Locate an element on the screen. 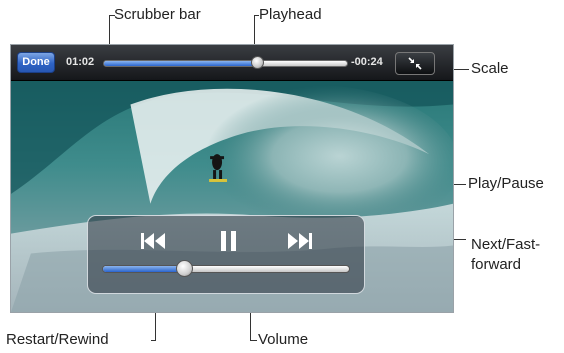 The height and width of the screenshot is (353, 564). callout-scale: Scale is located at coordinates (490, 68).